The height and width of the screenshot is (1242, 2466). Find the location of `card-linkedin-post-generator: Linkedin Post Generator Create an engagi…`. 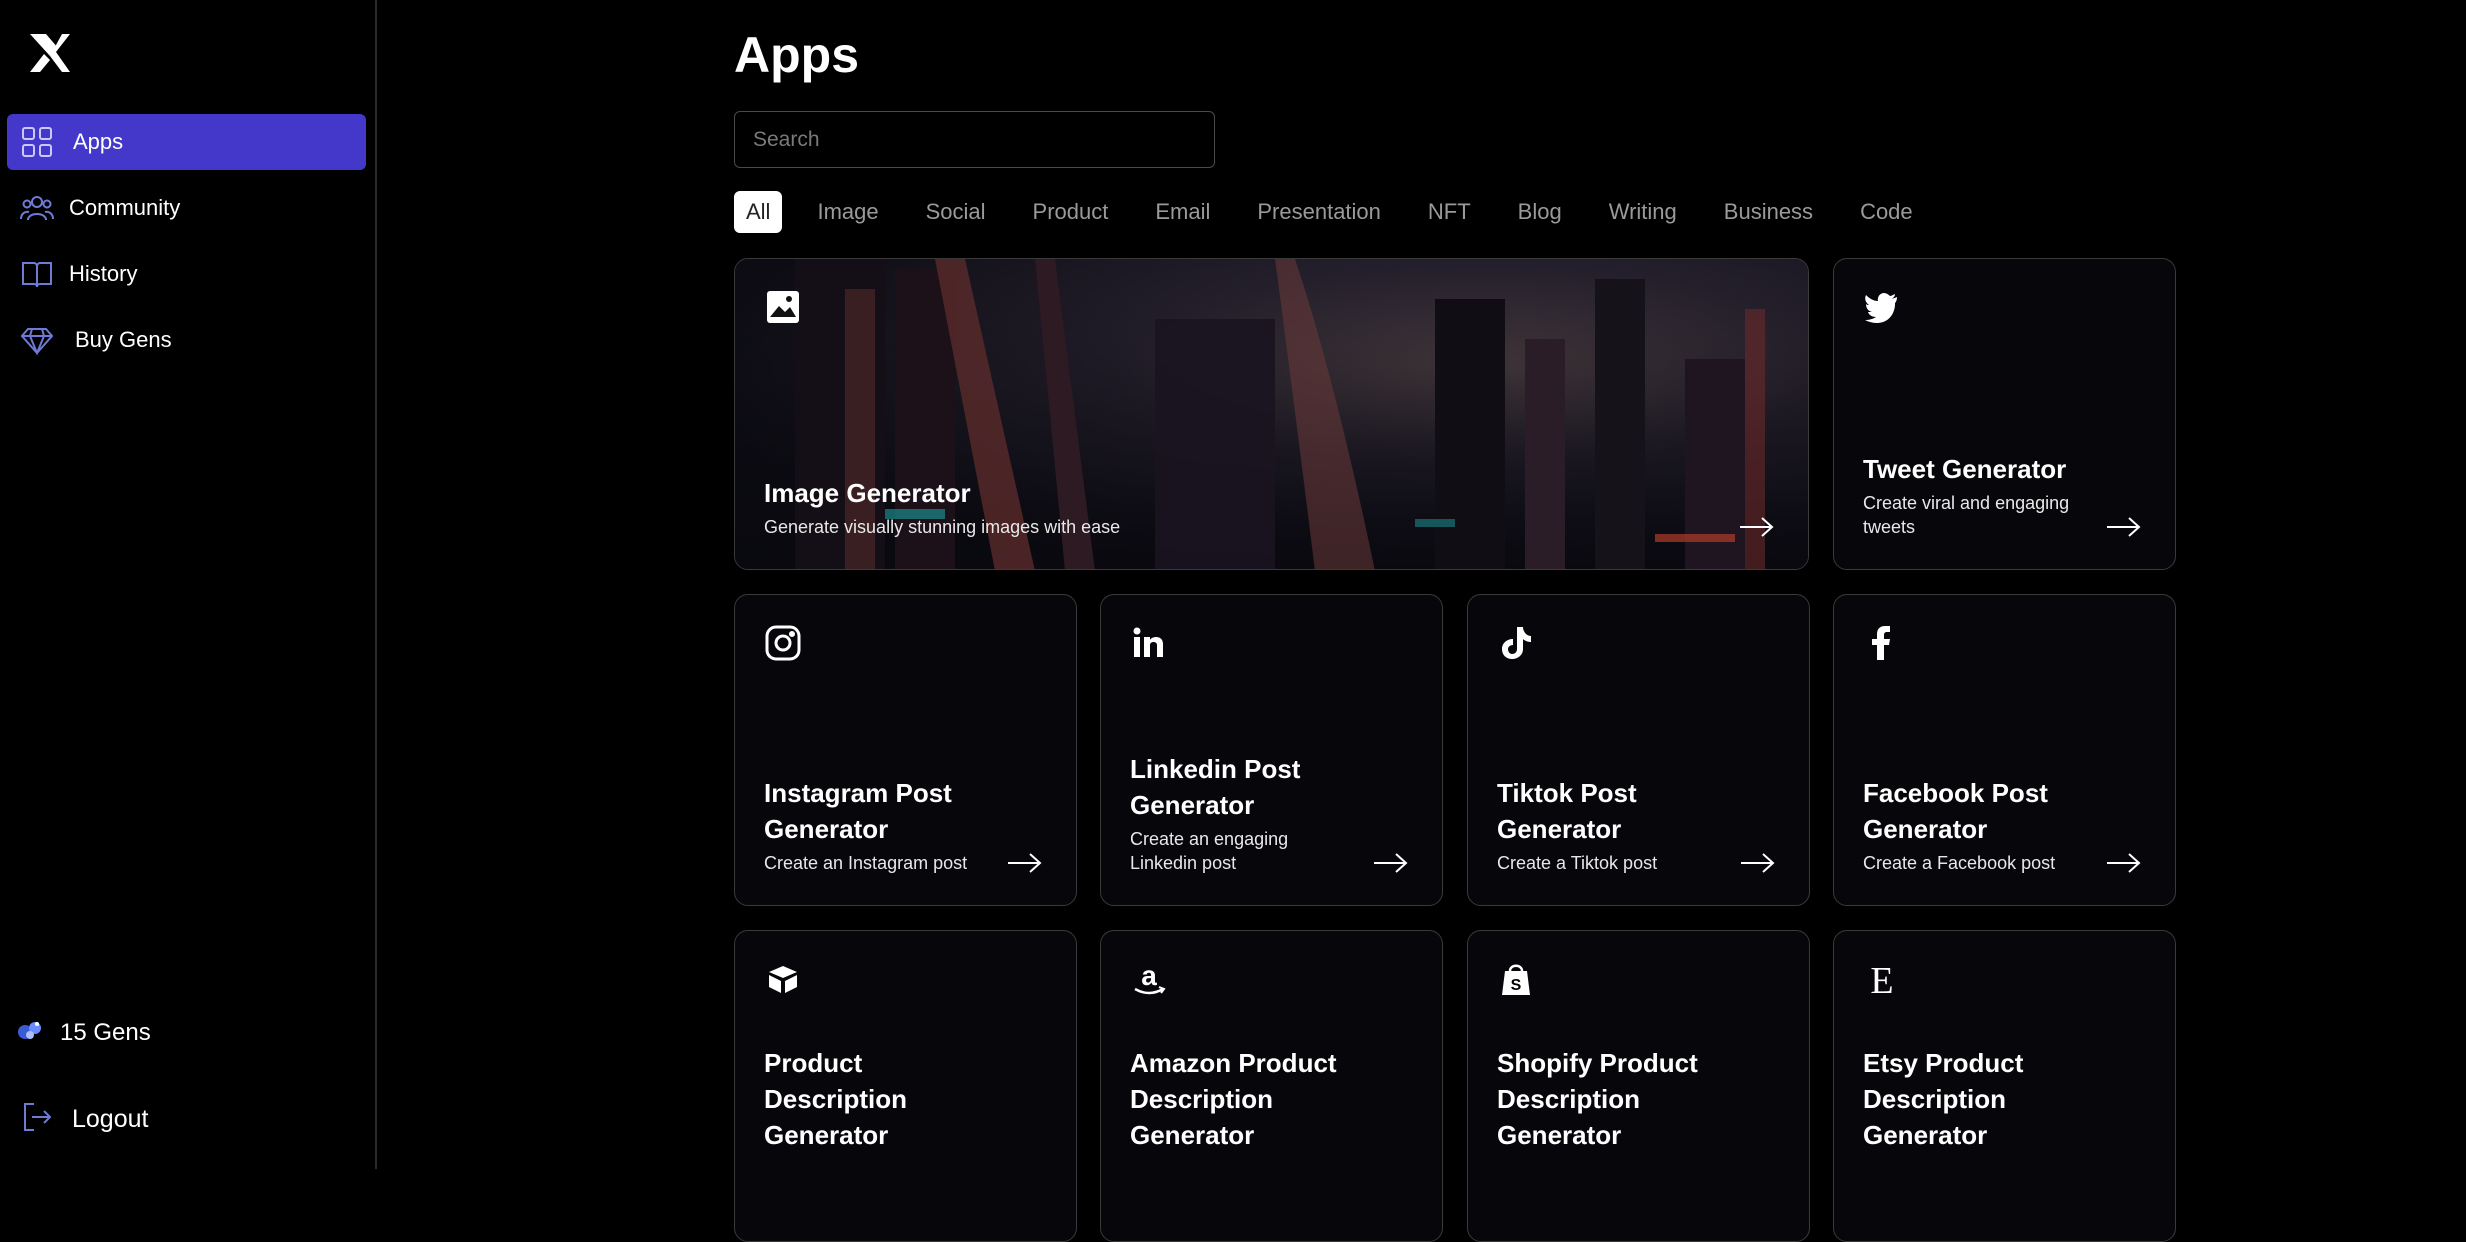

card-linkedin-post-generator: Linkedin Post Generator Create an engagi… is located at coordinates (1271, 750).